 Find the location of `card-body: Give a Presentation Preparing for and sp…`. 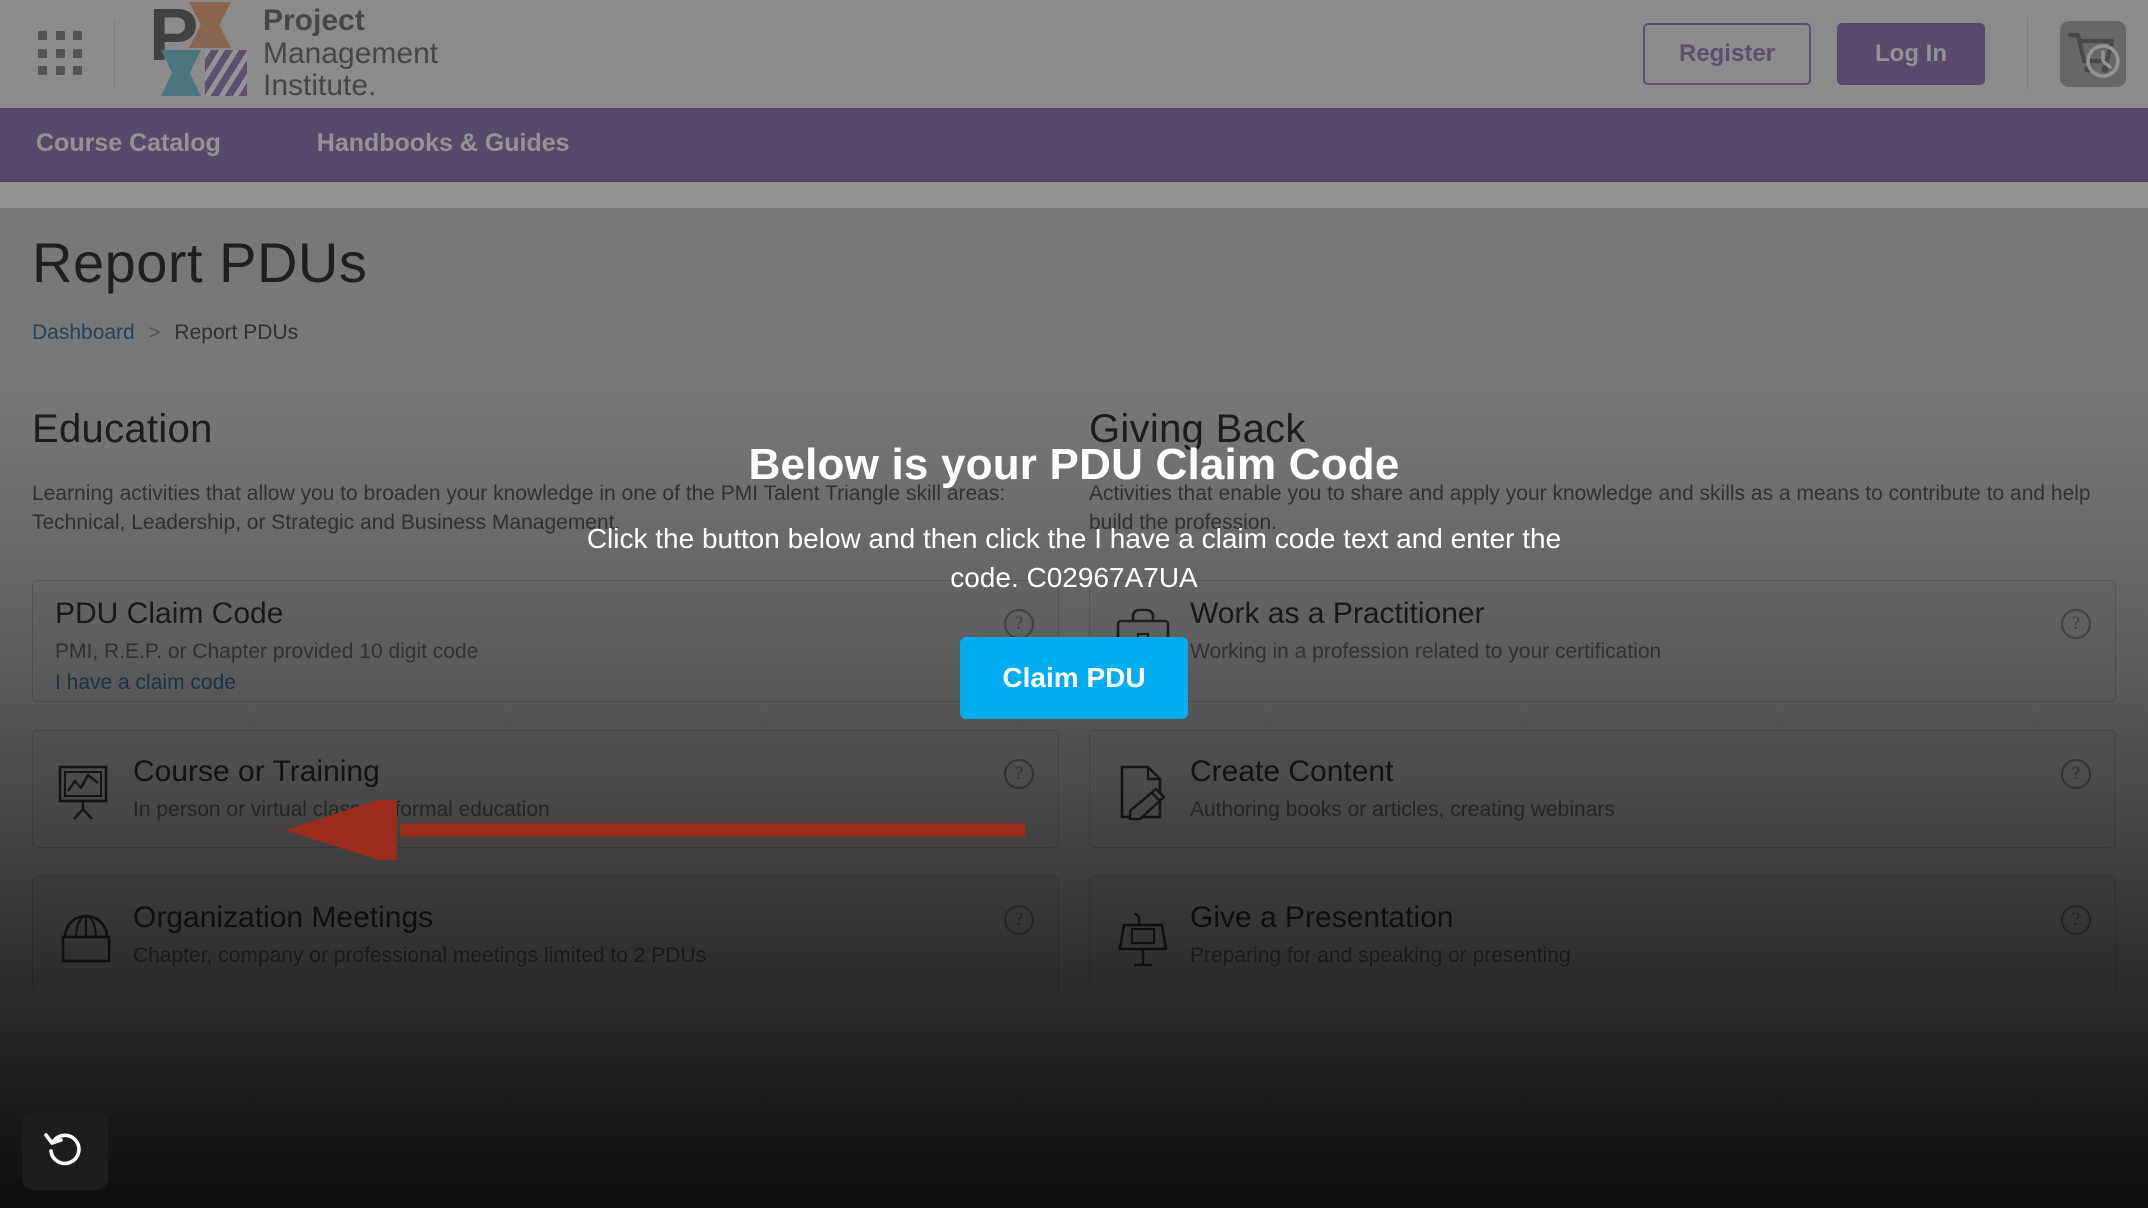

card-body: Give a Presentation Preparing for and sp… is located at coordinates (1640, 934).